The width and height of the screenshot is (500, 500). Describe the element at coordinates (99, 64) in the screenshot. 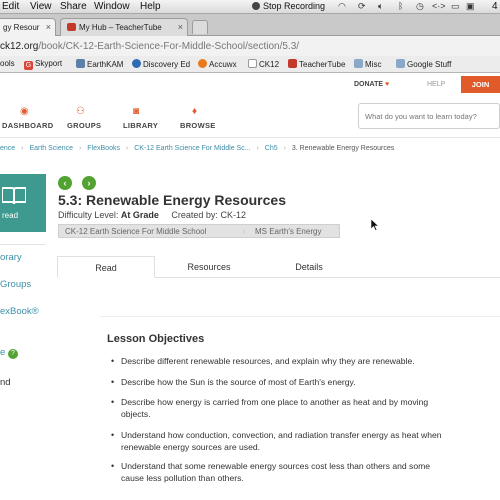

I see `bookmark-earthkam: EarthKAM` at that location.